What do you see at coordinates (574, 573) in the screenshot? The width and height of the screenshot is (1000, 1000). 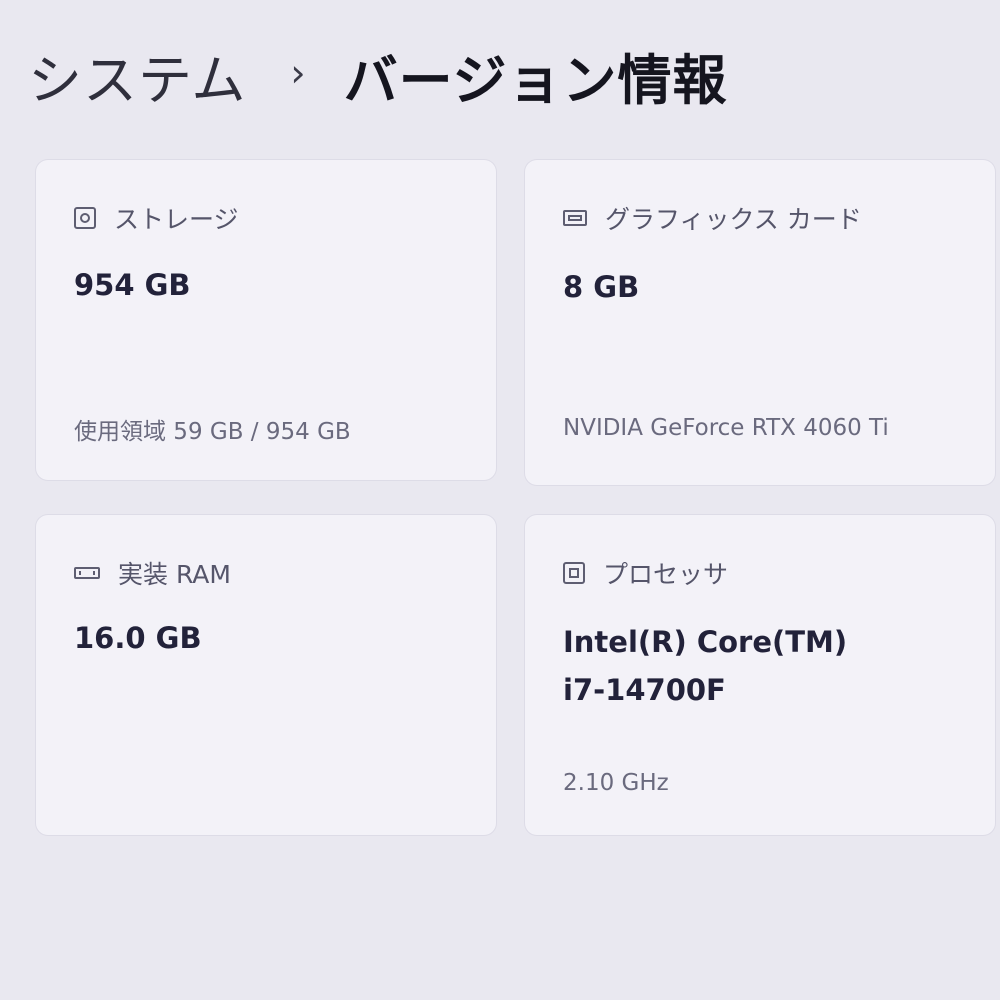 I see `processor-icon` at bounding box center [574, 573].